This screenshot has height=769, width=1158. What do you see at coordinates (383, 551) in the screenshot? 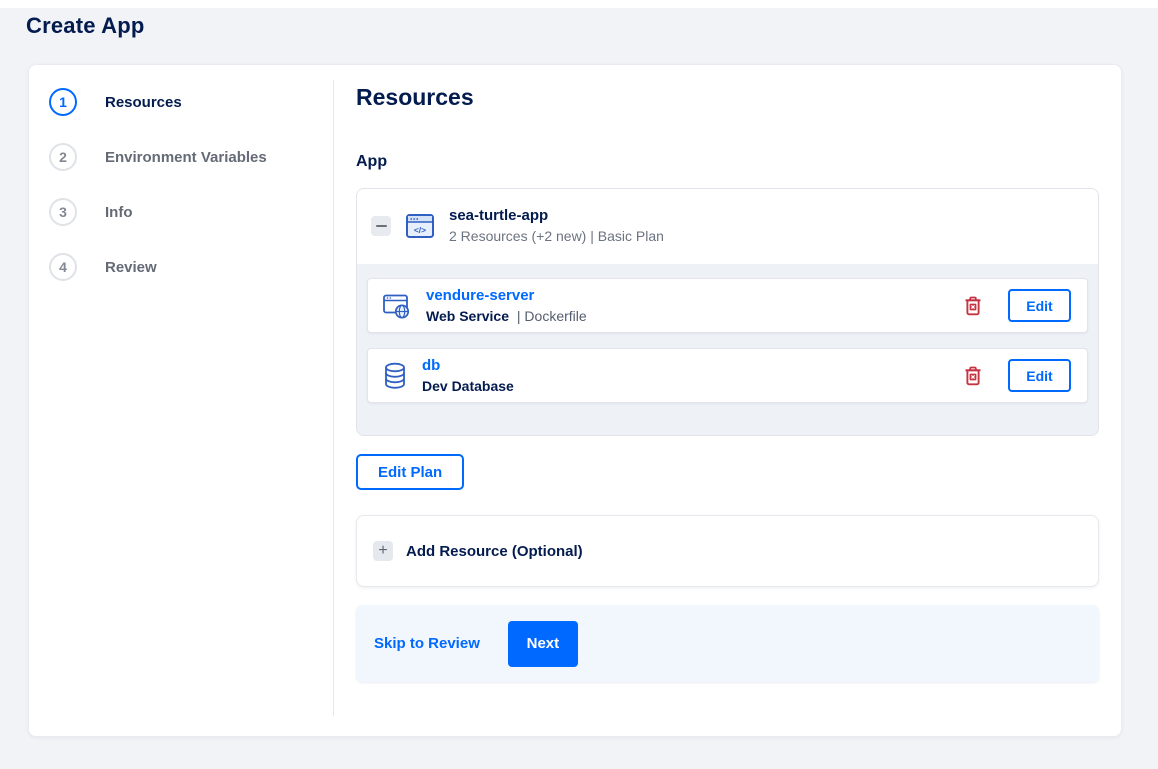
I see `plus-icon: +` at bounding box center [383, 551].